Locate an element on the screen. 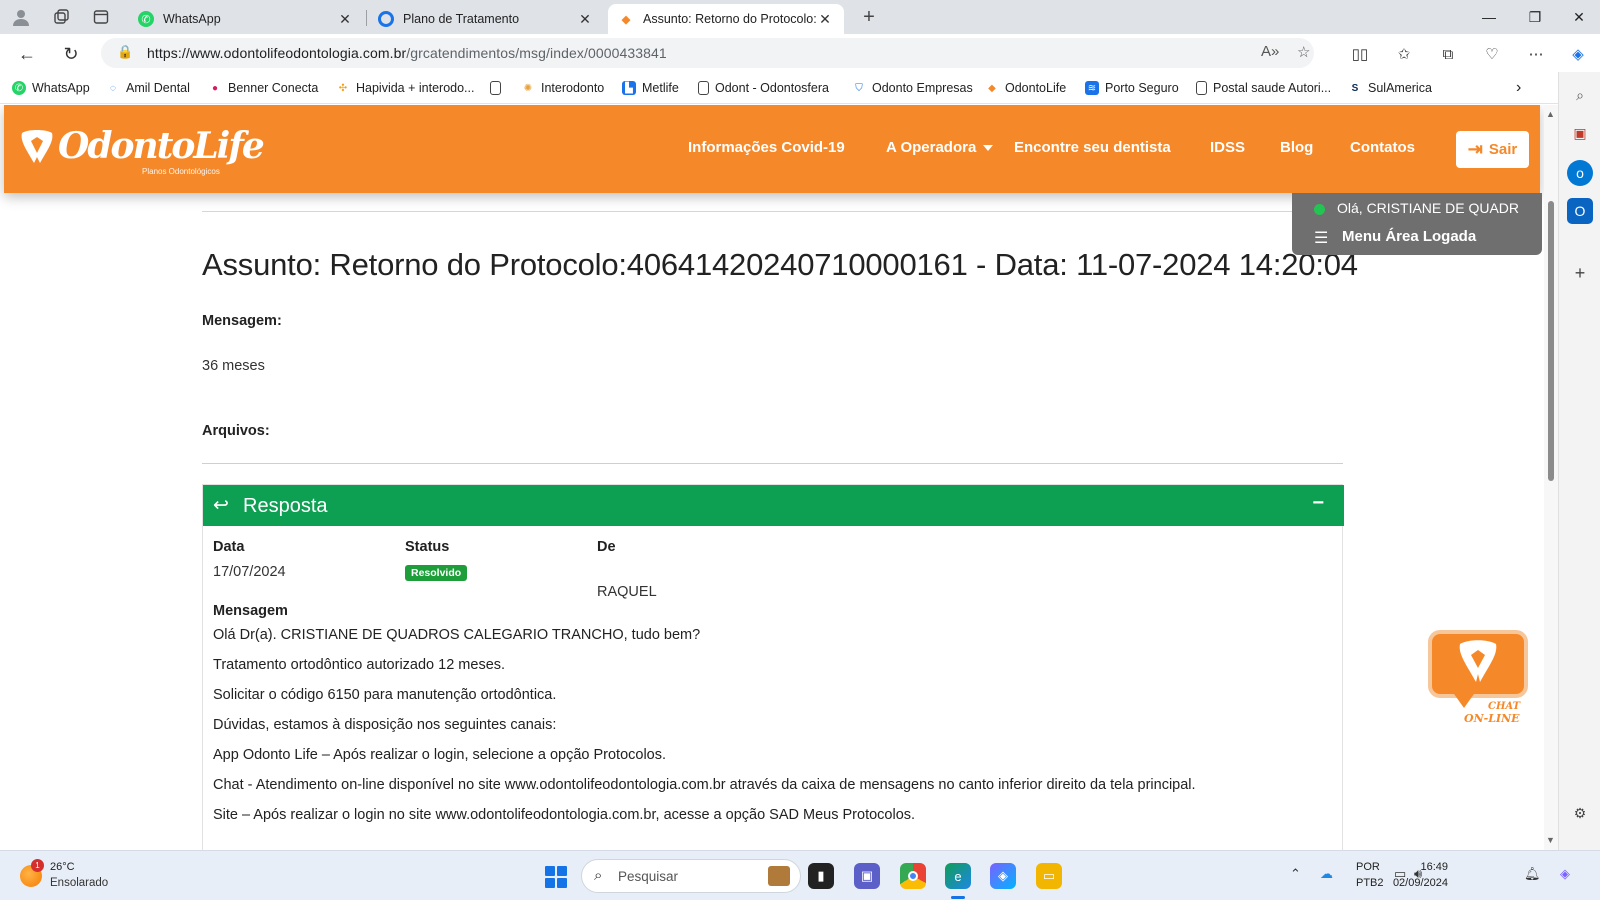  date-column-label: Data is located at coordinates (229, 547).